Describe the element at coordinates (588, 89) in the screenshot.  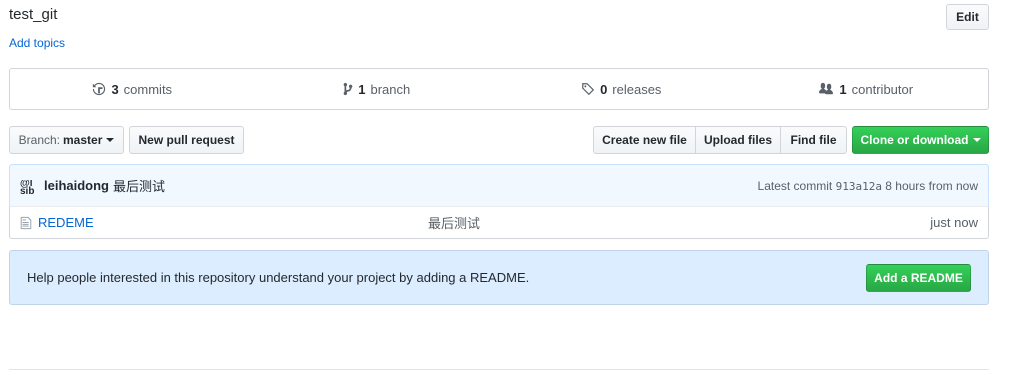
I see `tag-icon` at that location.